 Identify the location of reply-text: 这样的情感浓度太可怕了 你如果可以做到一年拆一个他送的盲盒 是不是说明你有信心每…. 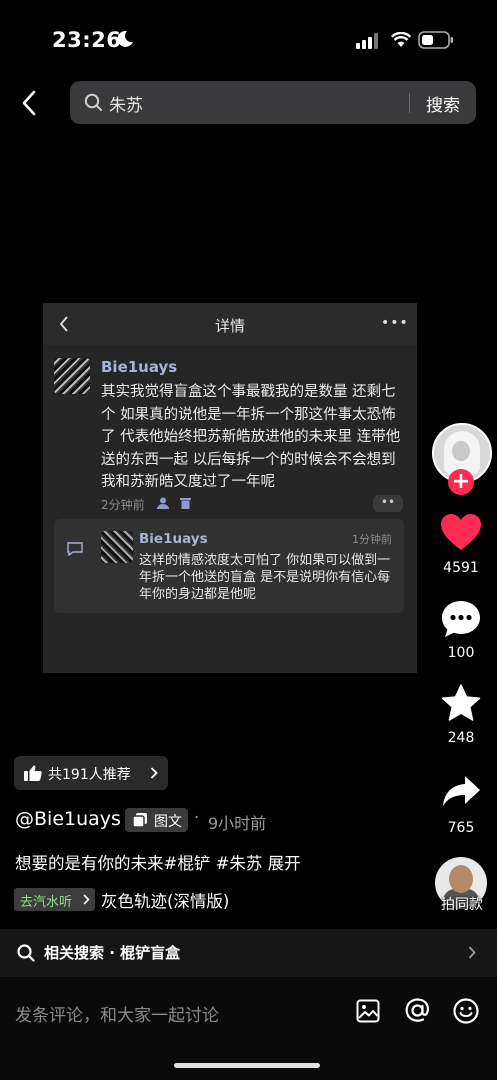
(265, 577).